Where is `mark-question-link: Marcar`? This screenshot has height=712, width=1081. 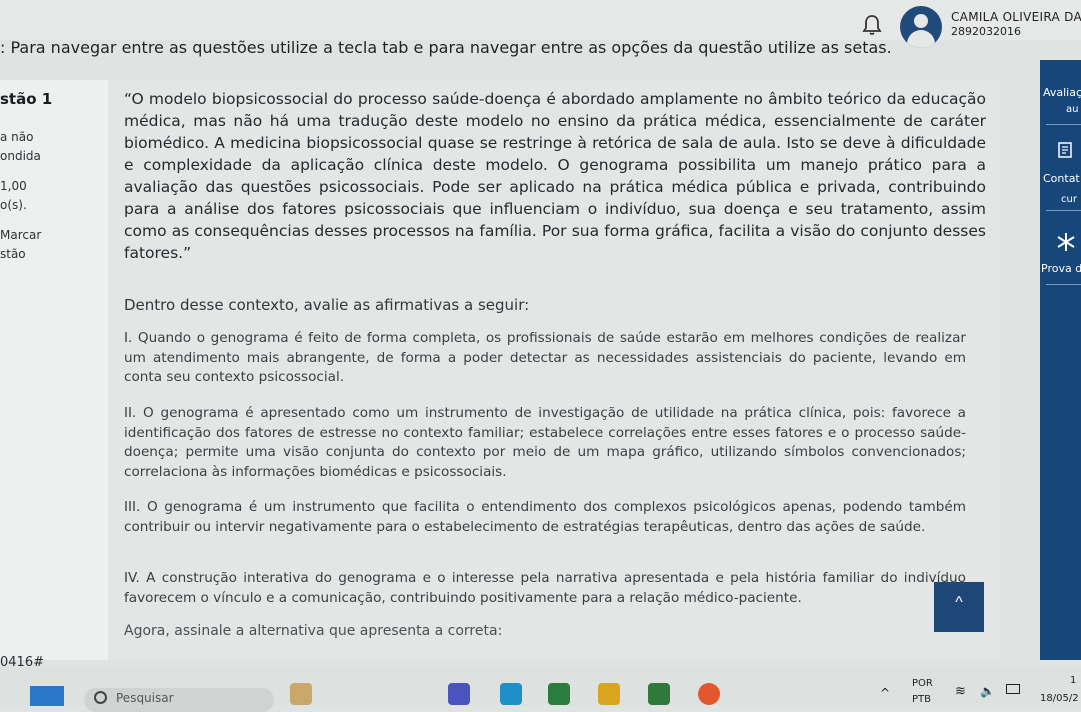 mark-question-link: Marcar is located at coordinates (20, 235).